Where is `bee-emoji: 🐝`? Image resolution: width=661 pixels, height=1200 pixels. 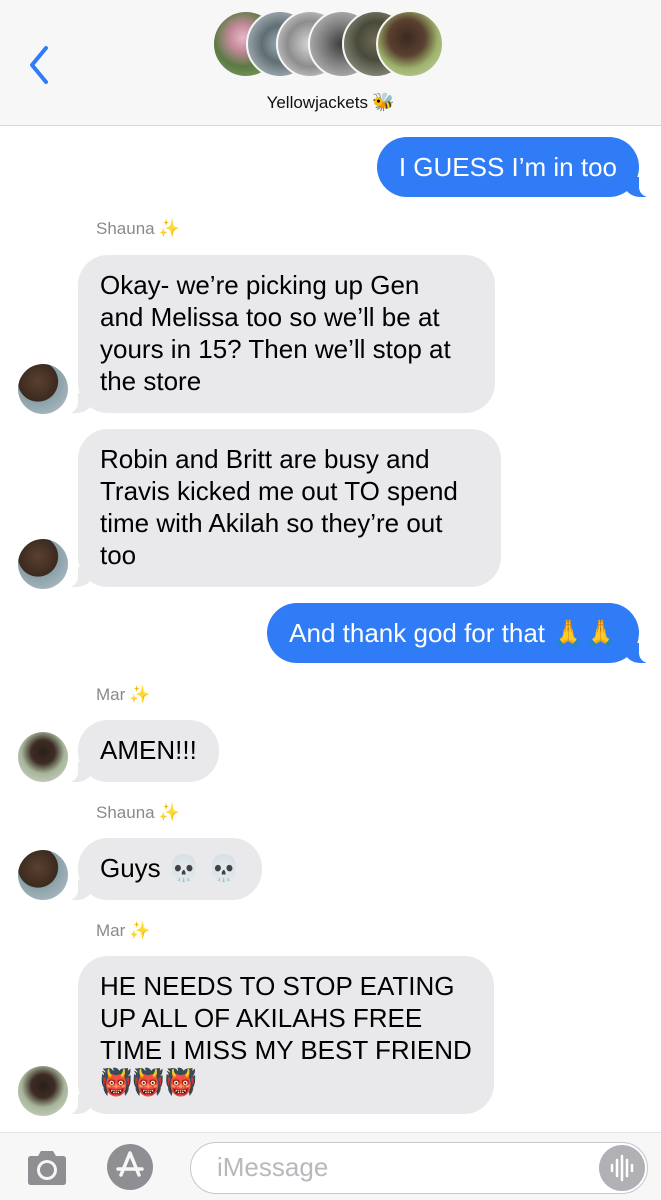 bee-emoji: 🐝 is located at coordinates (383, 102).